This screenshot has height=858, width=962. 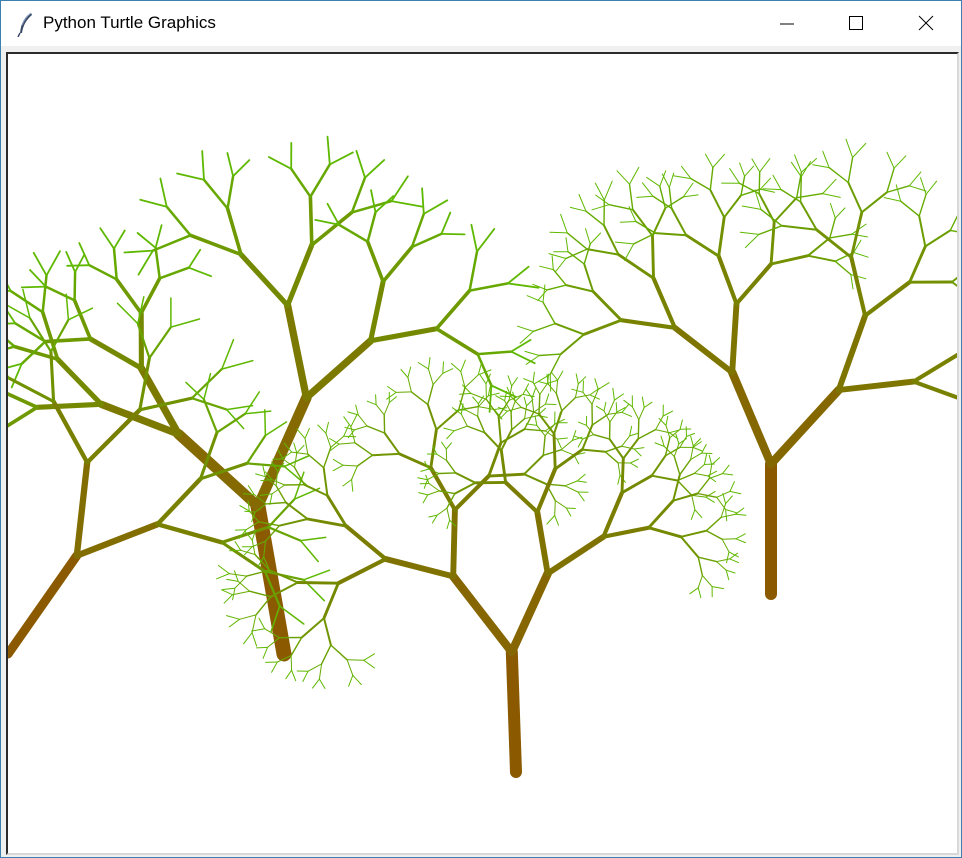 I want to click on window-title: Python Turtle Graphics, so click(x=129, y=22).